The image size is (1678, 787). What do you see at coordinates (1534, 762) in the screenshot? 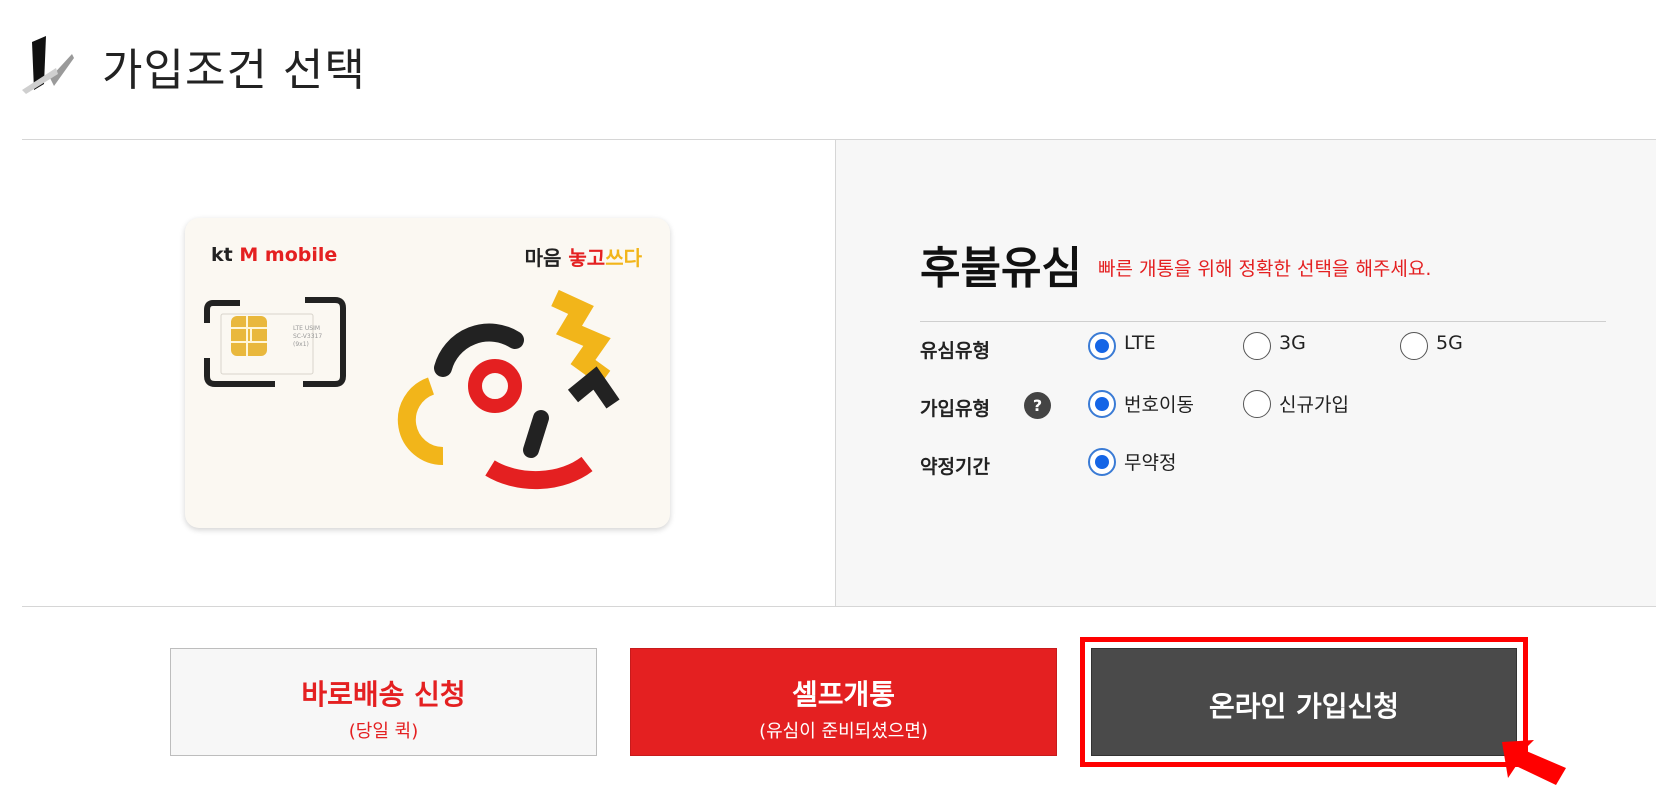
I see `pointer-arrow-icon` at bounding box center [1534, 762].